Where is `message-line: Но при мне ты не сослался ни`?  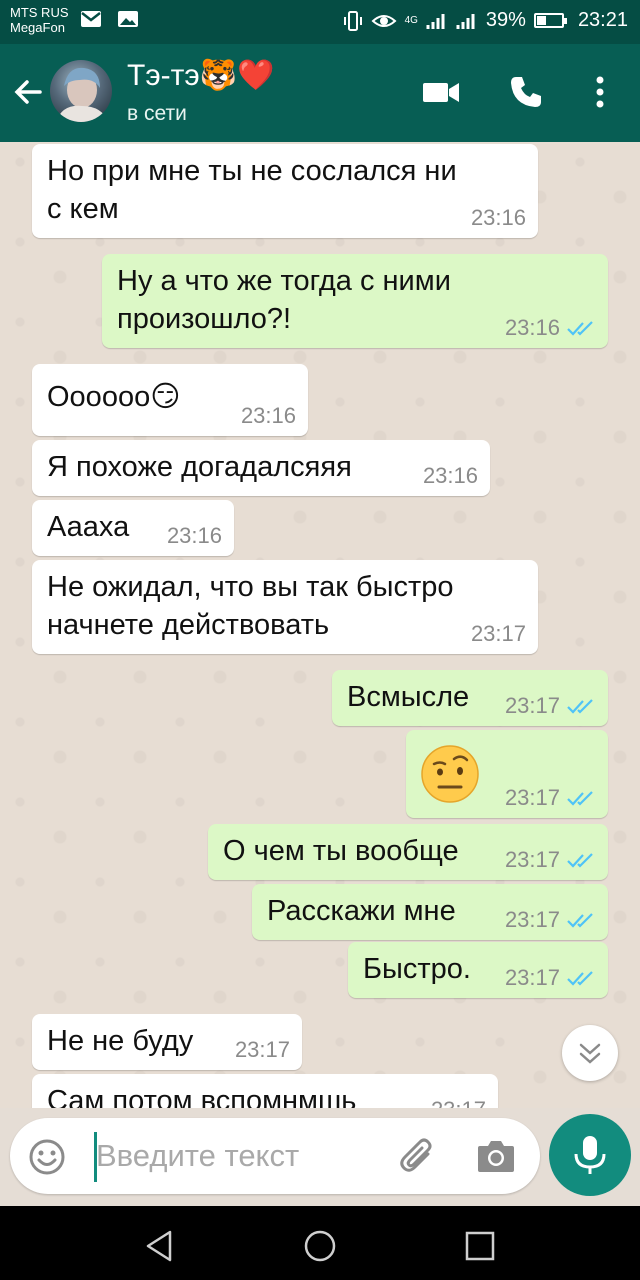
message-line: Но при мне ты не сослался ни is located at coordinates (252, 171).